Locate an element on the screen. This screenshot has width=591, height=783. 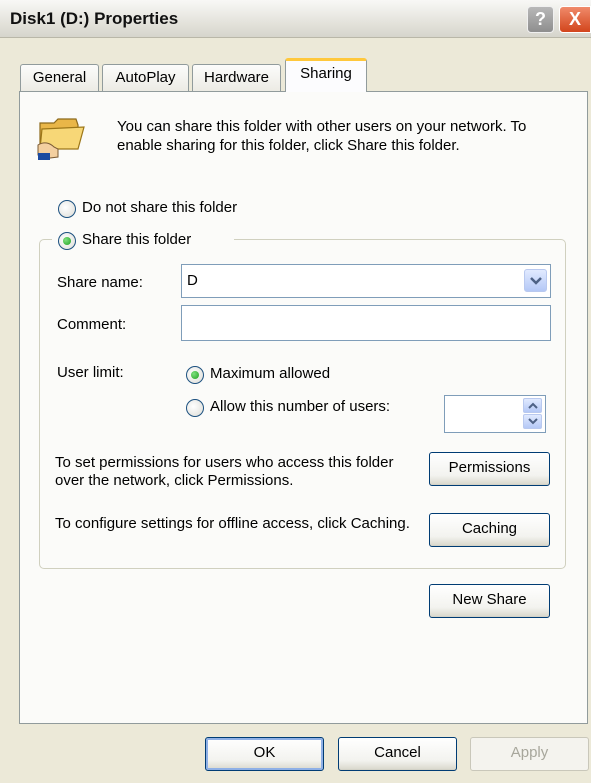
share-this-folder-radio is located at coordinates (67, 241).